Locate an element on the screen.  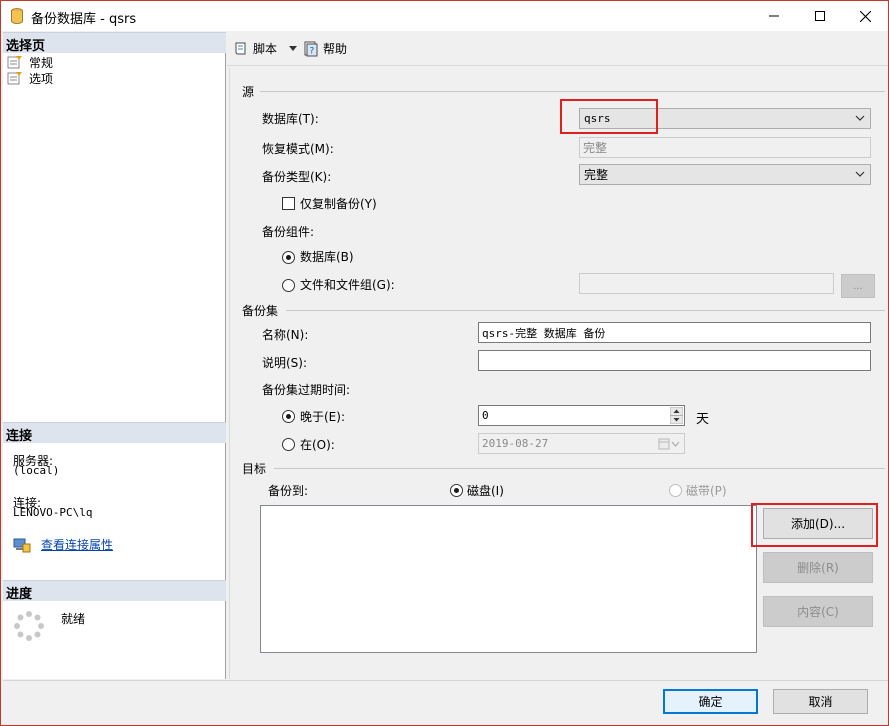
backup-type-select: 完整 is located at coordinates (725, 174).